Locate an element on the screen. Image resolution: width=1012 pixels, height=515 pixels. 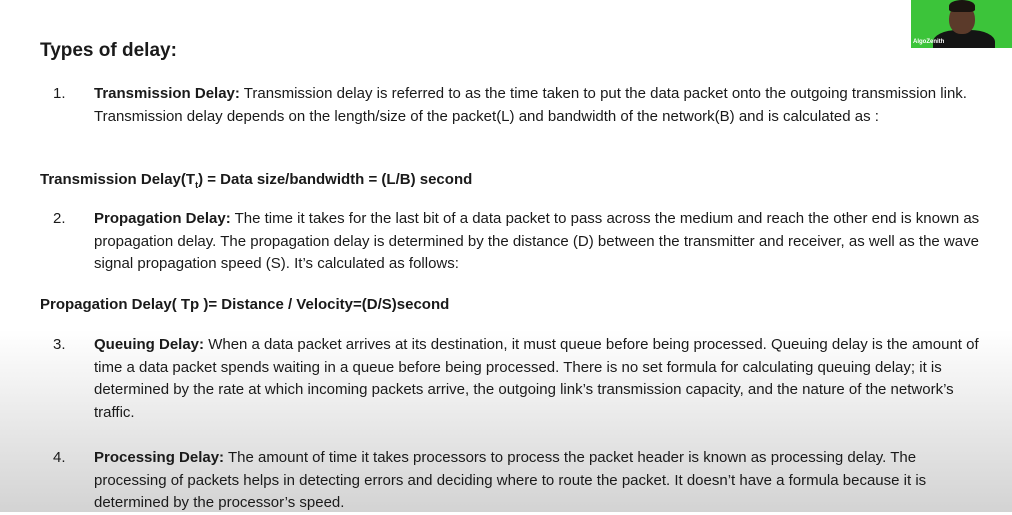
term-label: Queuing Delay: is located at coordinates (149, 344).